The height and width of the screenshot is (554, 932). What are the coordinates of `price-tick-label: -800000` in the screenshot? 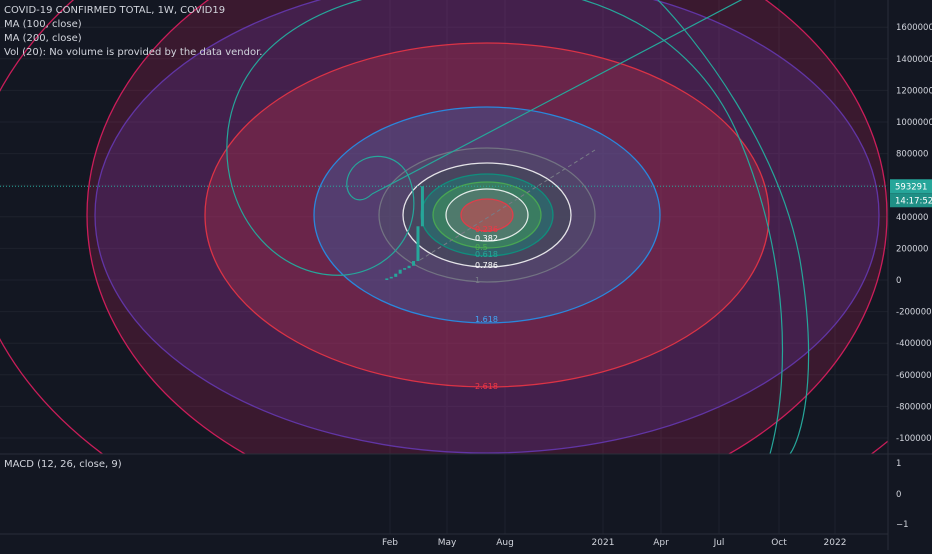 It's located at (914, 407).